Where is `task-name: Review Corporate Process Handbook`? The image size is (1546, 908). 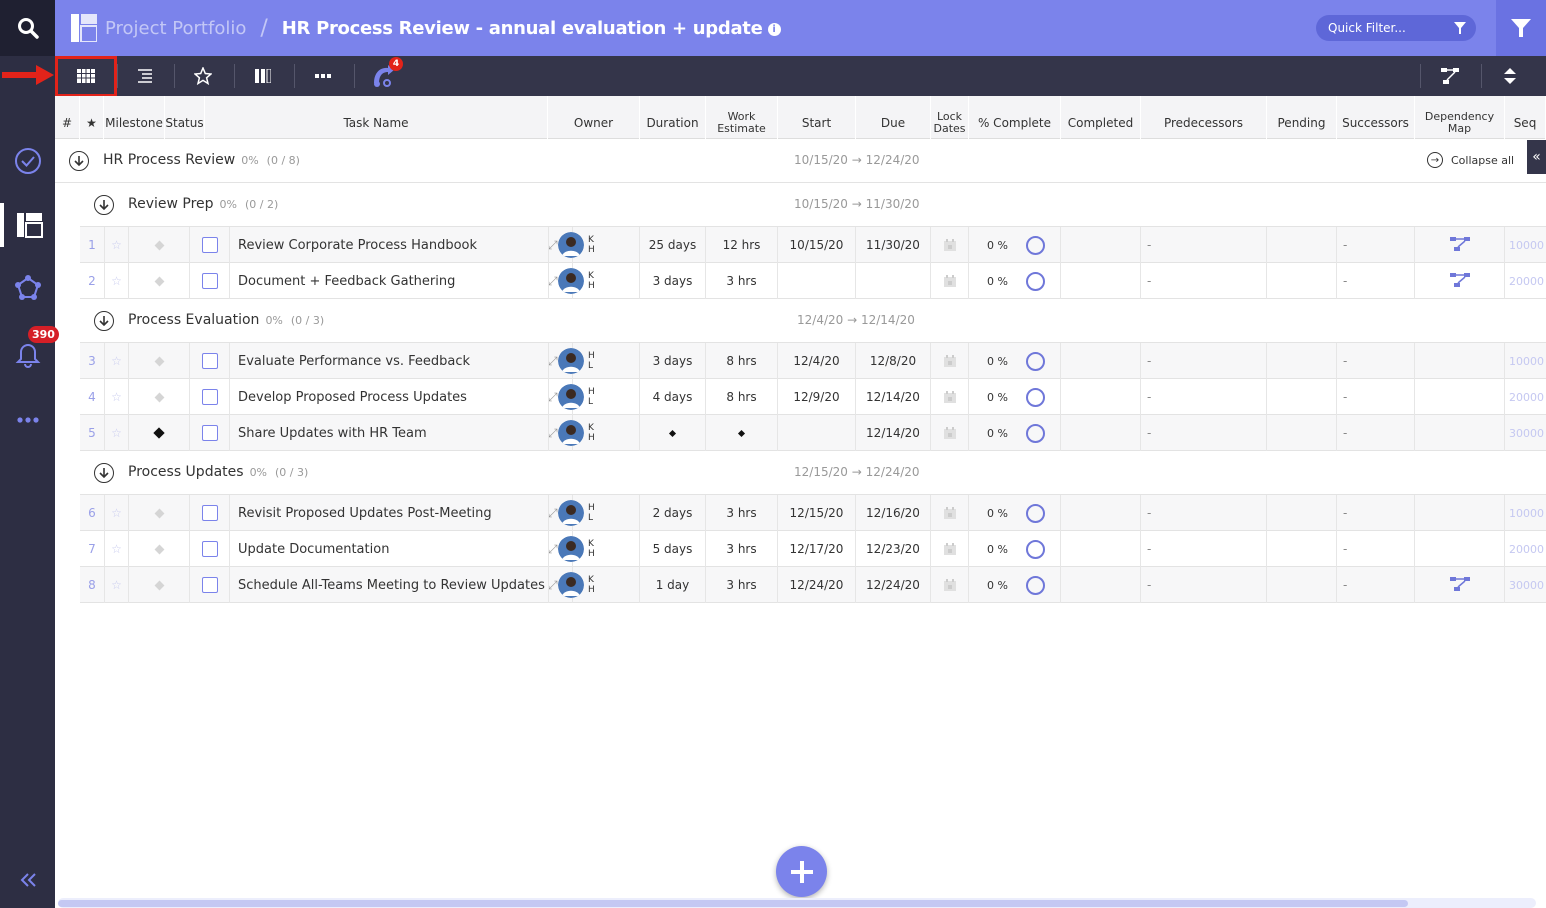 task-name: Review Corporate Process Handbook is located at coordinates (353, 245).